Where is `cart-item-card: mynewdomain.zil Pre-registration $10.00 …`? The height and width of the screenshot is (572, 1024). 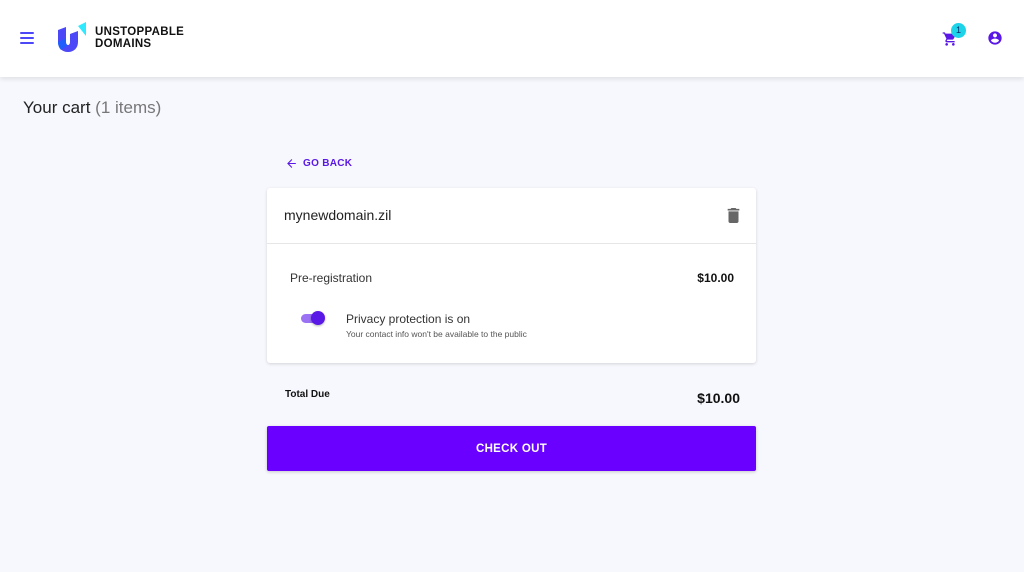 cart-item-card: mynewdomain.zil Pre-registration $10.00 … is located at coordinates (511, 275).